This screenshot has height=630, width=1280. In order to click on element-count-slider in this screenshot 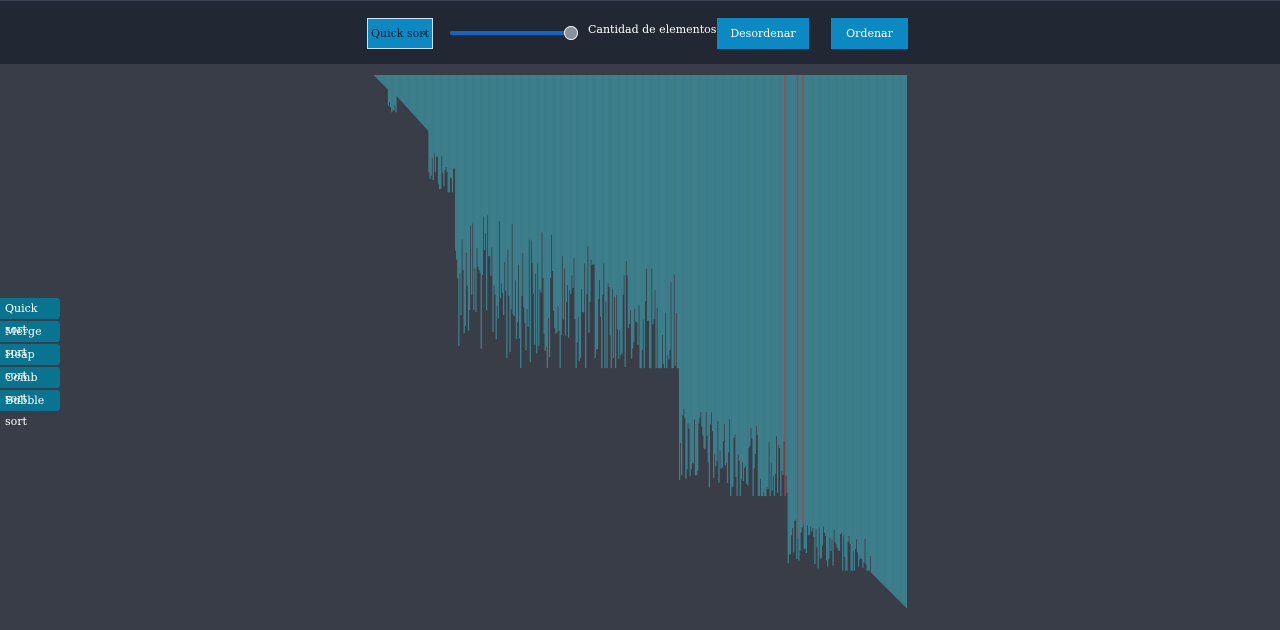, I will do `click(514, 33)`.